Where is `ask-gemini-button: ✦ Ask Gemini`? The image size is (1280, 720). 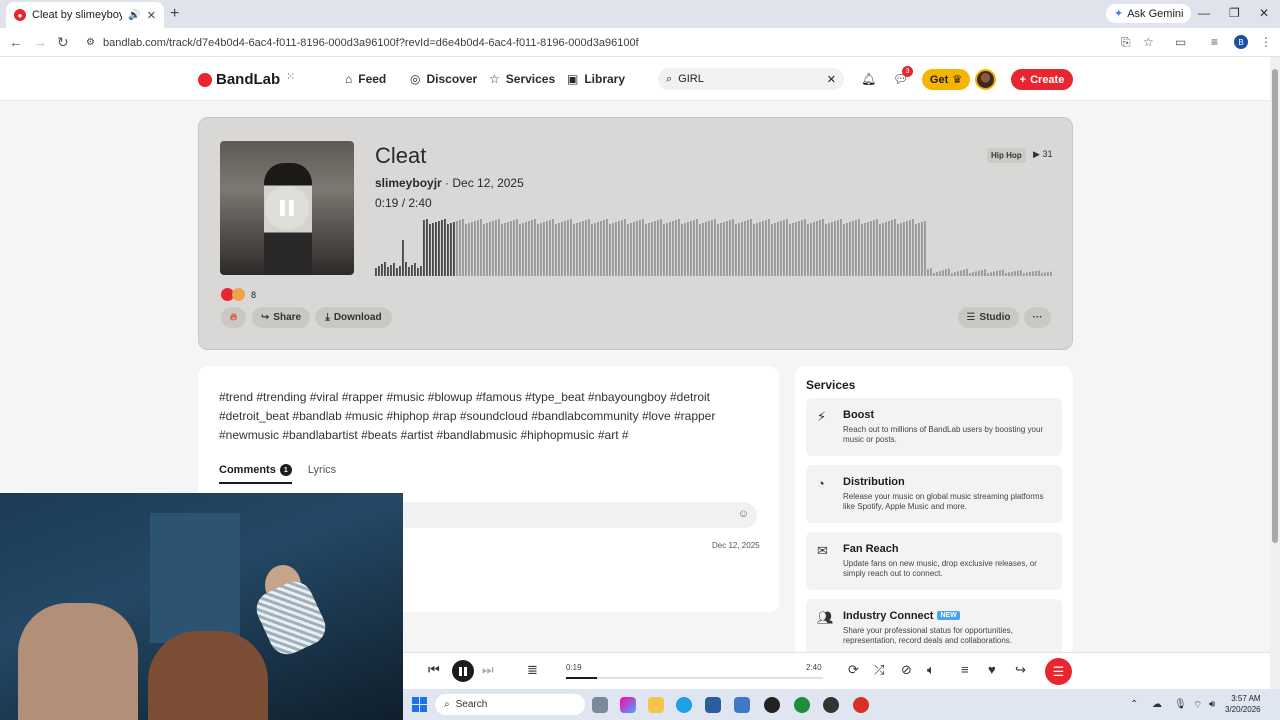
ask-gemini-button: ✦ Ask Gemini is located at coordinates (1149, 13).